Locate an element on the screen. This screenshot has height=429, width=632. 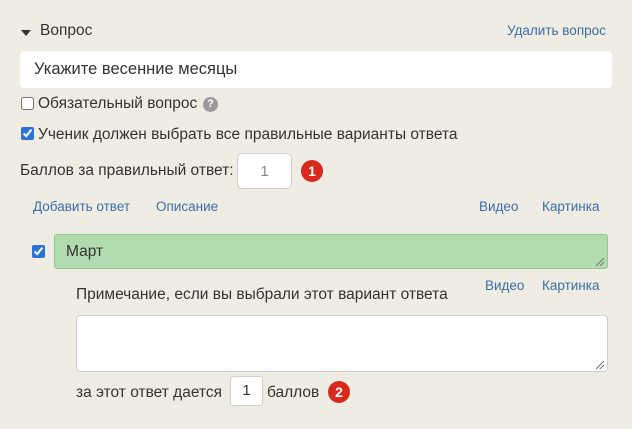
answer-text: Март is located at coordinates (85, 251).